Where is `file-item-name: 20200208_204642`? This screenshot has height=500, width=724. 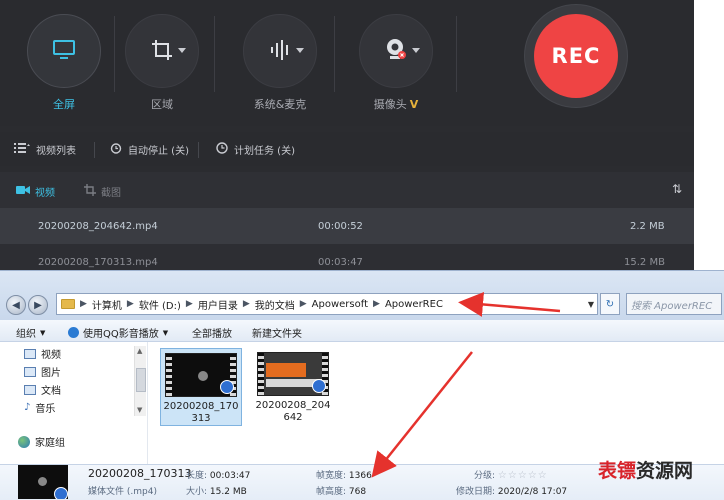 file-item-name: 20200208_204642 is located at coordinates (293, 411).